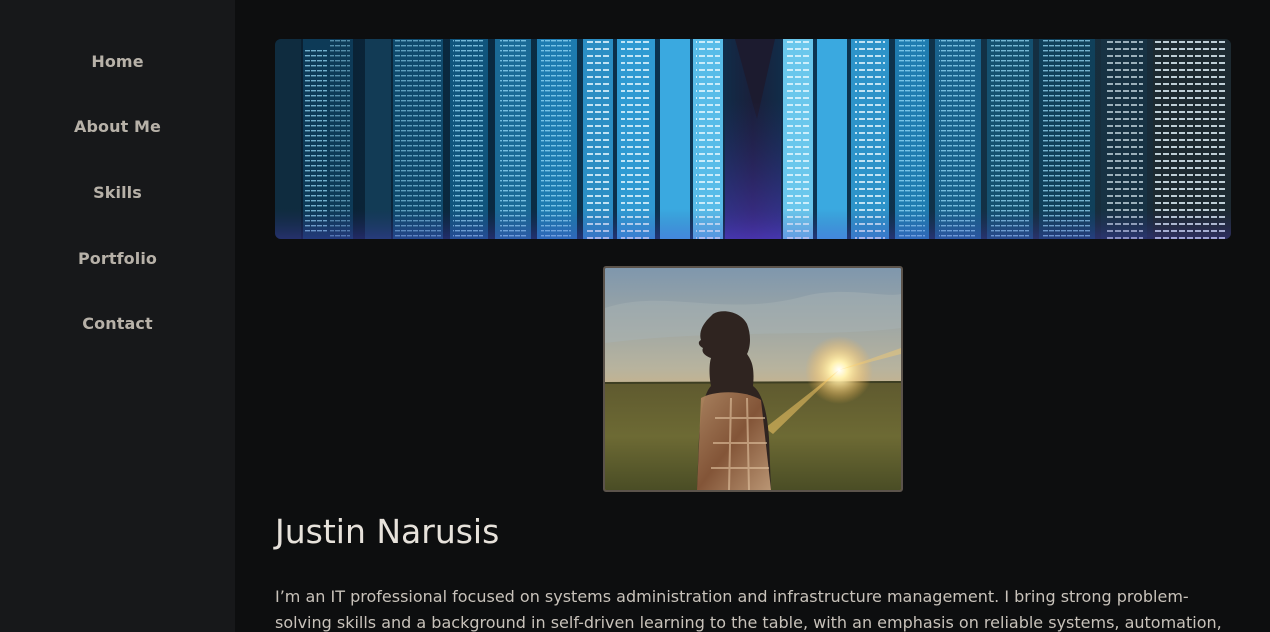  I want to click on profile-photo, so click(753, 379).